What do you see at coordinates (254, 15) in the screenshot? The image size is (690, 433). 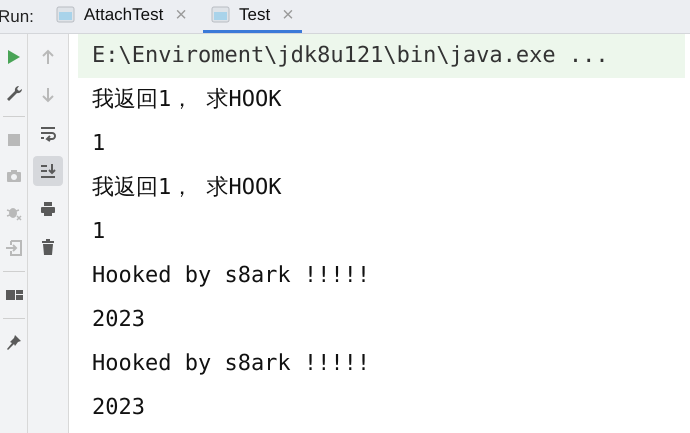 I see `tab-label: Test` at bounding box center [254, 15].